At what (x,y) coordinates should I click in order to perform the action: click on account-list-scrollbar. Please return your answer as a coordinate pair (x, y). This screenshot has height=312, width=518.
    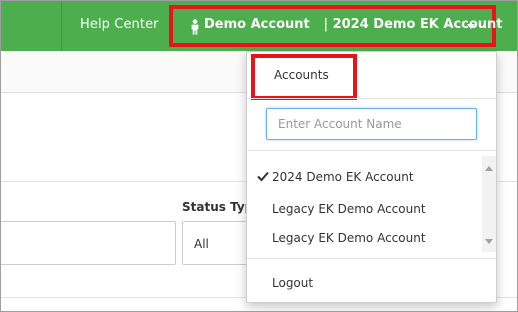
    Looking at the image, I should click on (489, 204).